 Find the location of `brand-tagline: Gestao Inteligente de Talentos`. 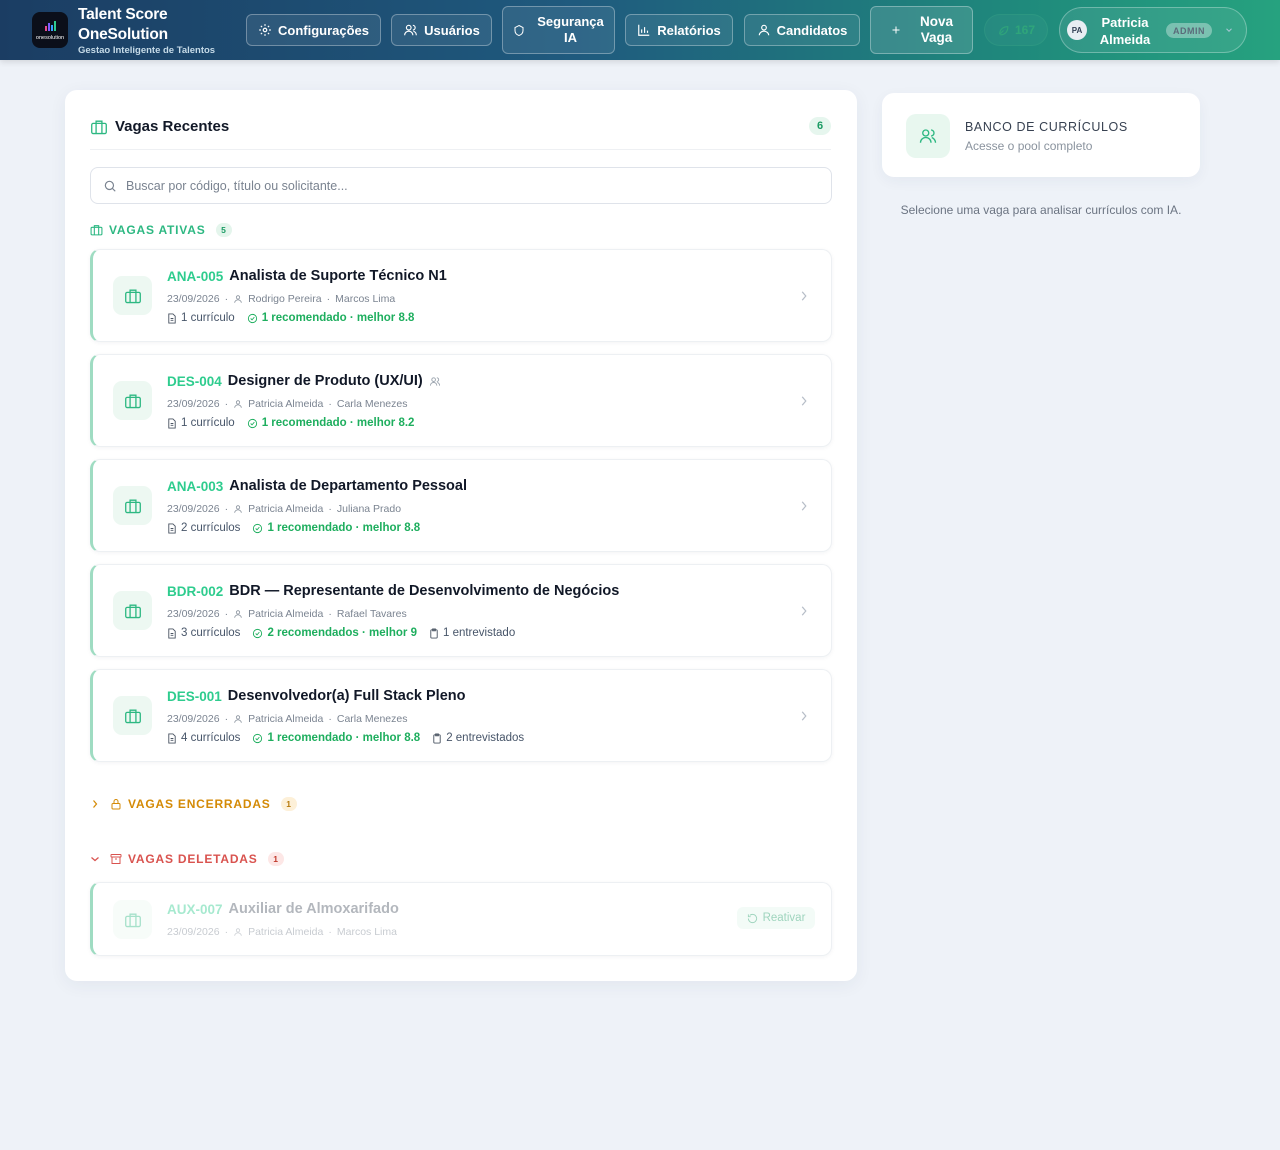

brand-tagline: Gestao Inteligente de Talentos is located at coordinates (147, 50).